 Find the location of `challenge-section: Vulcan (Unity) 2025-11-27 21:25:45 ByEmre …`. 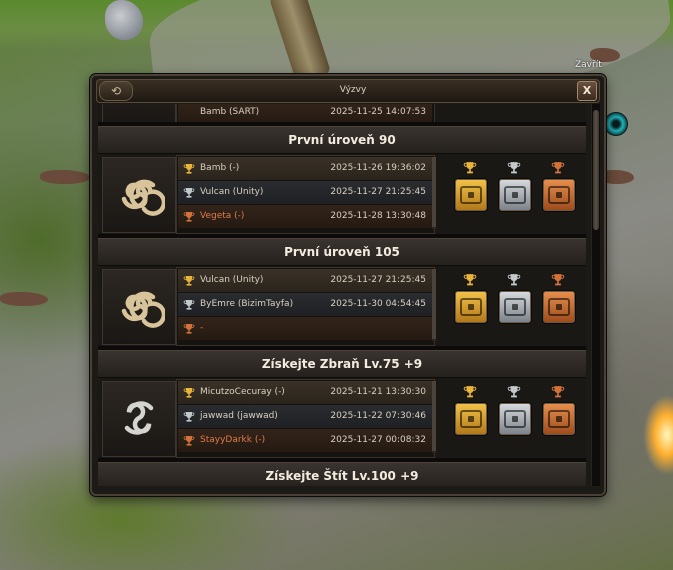

challenge-section: Vulcan (Unity) 2025-11-27 21:25:45 ByEmre … is located at coordinates (342, 306).